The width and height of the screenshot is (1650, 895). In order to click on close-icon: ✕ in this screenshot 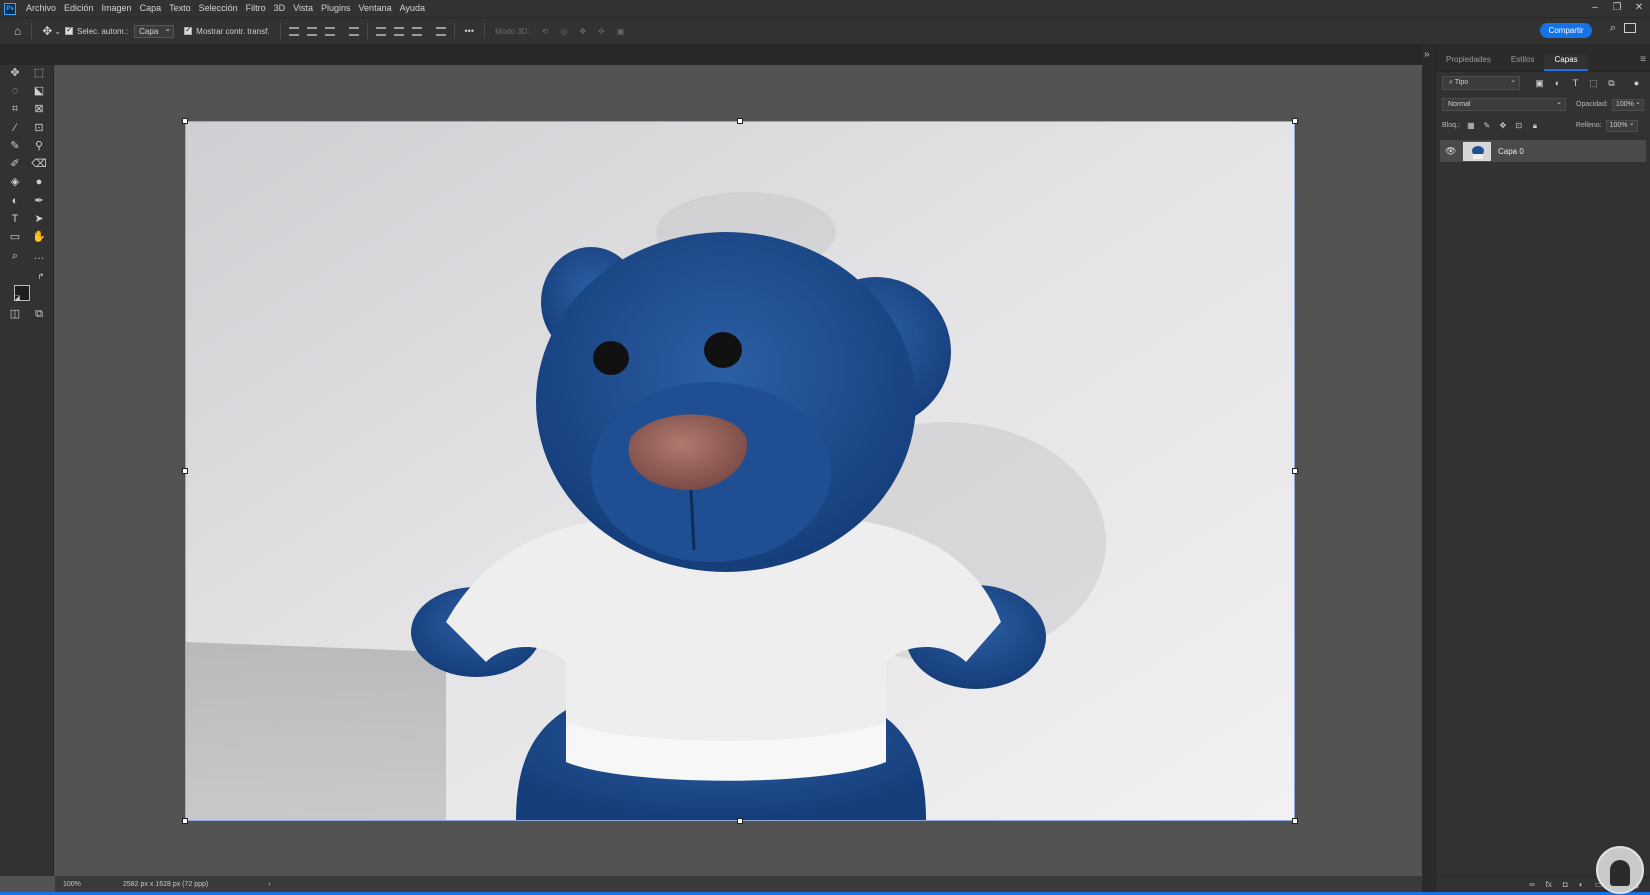, I will do `click(1639, 8)`.